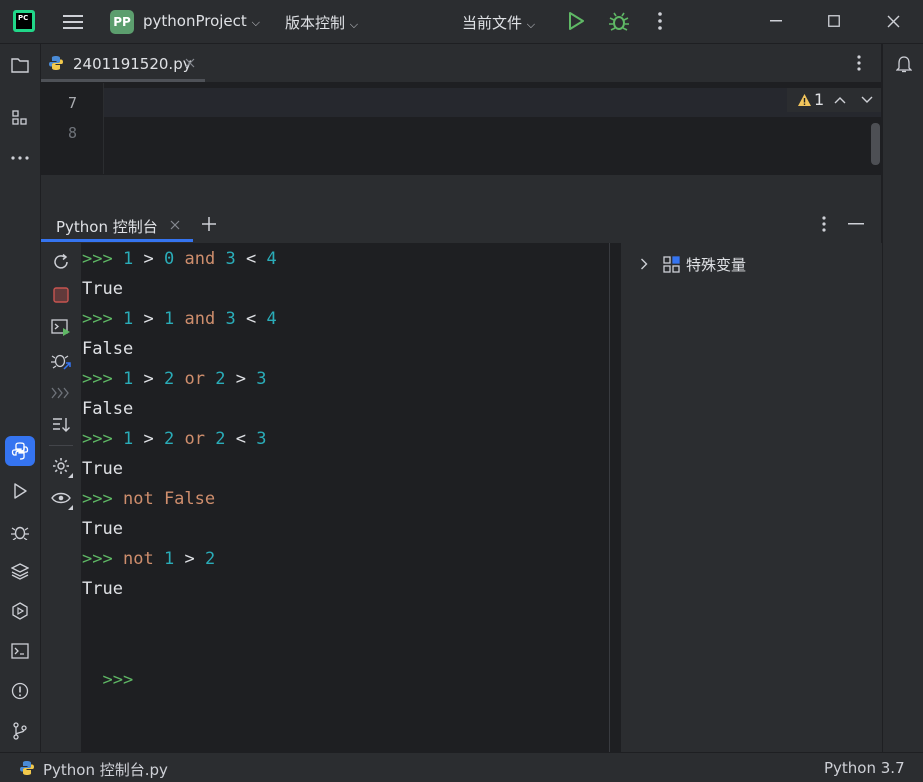 The width and height of the screenshot is (923, 782). I want to click on project-badge: PP, so click(122, 22).